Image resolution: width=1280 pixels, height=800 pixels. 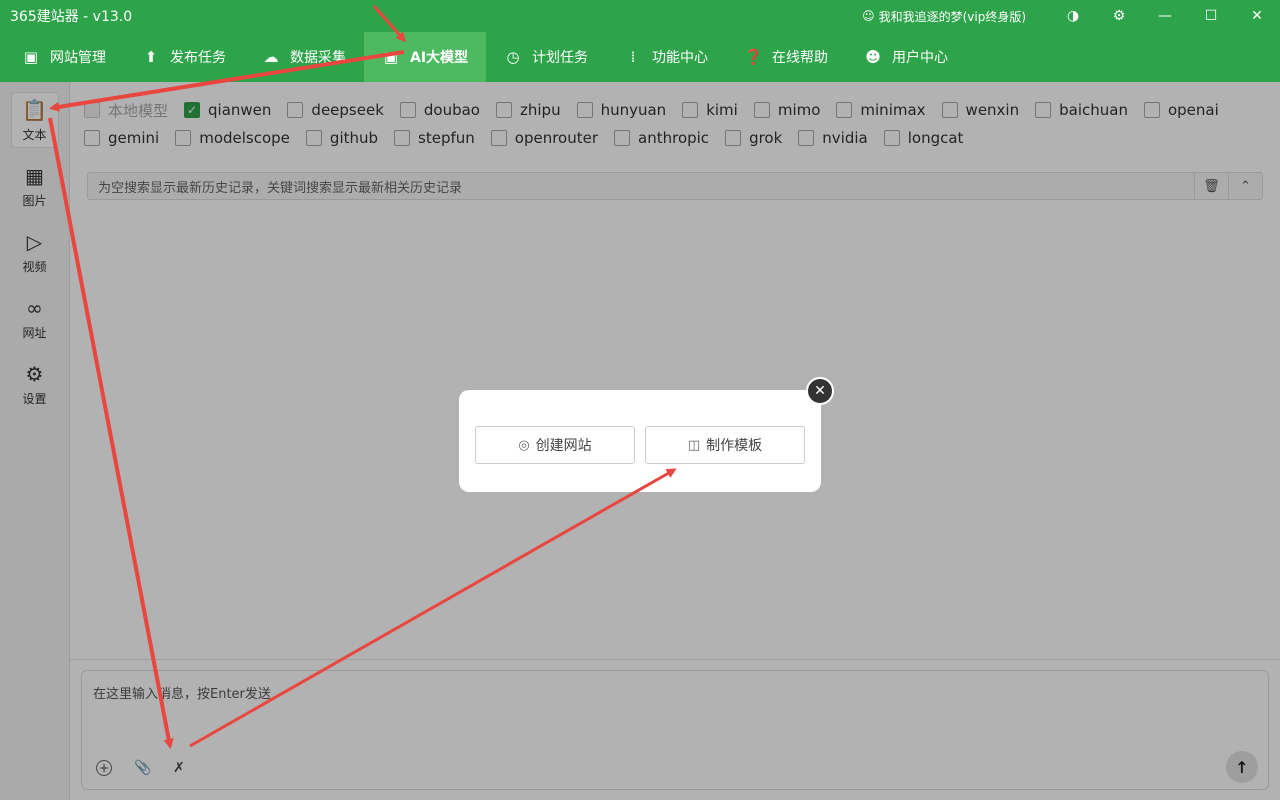 I want to click on menu-site-management: ▣ 网站管理, so click(x=64, y=57).